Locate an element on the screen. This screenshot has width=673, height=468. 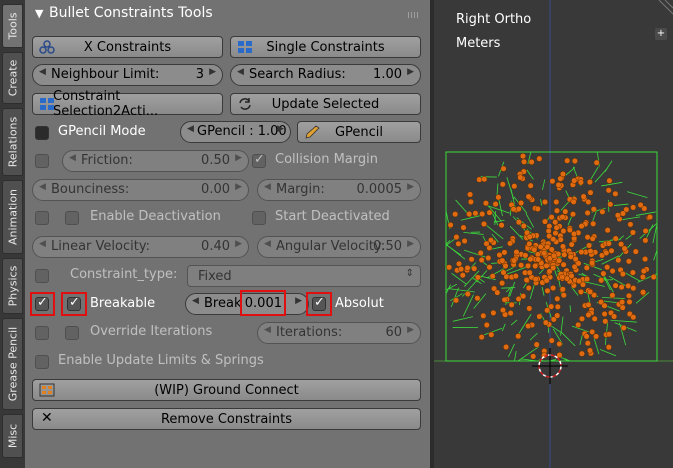
button-label: Single Constraints is located at coordinates (325, 47).